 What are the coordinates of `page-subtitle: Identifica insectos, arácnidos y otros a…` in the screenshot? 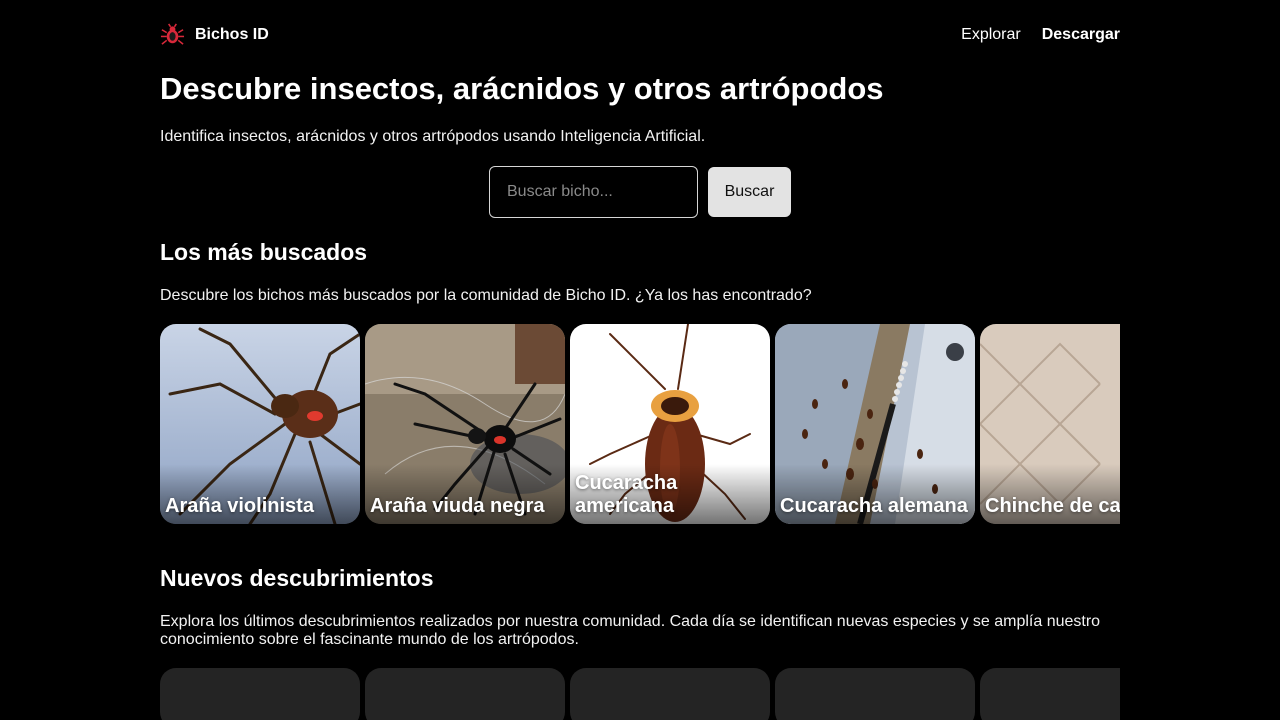 It's located at (433, 136).